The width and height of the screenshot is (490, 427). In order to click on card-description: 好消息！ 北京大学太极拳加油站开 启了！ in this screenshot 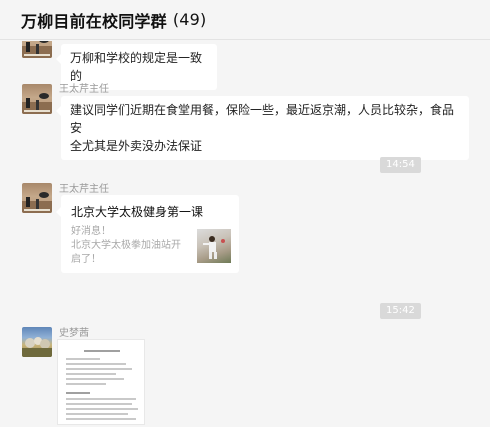, I will do `click(130, 246)`.